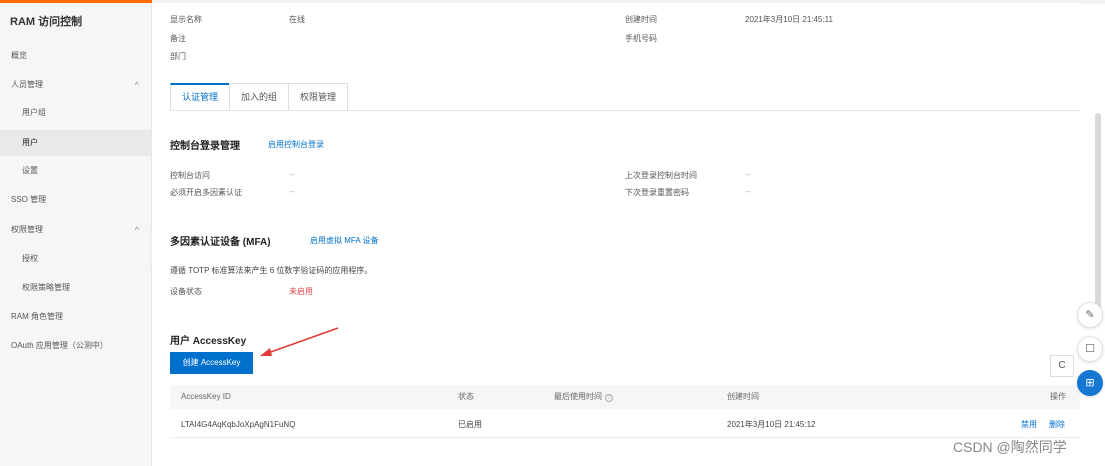  I want to click on column-header-accesskey-id: AccessKey ID, so click(206, 396).